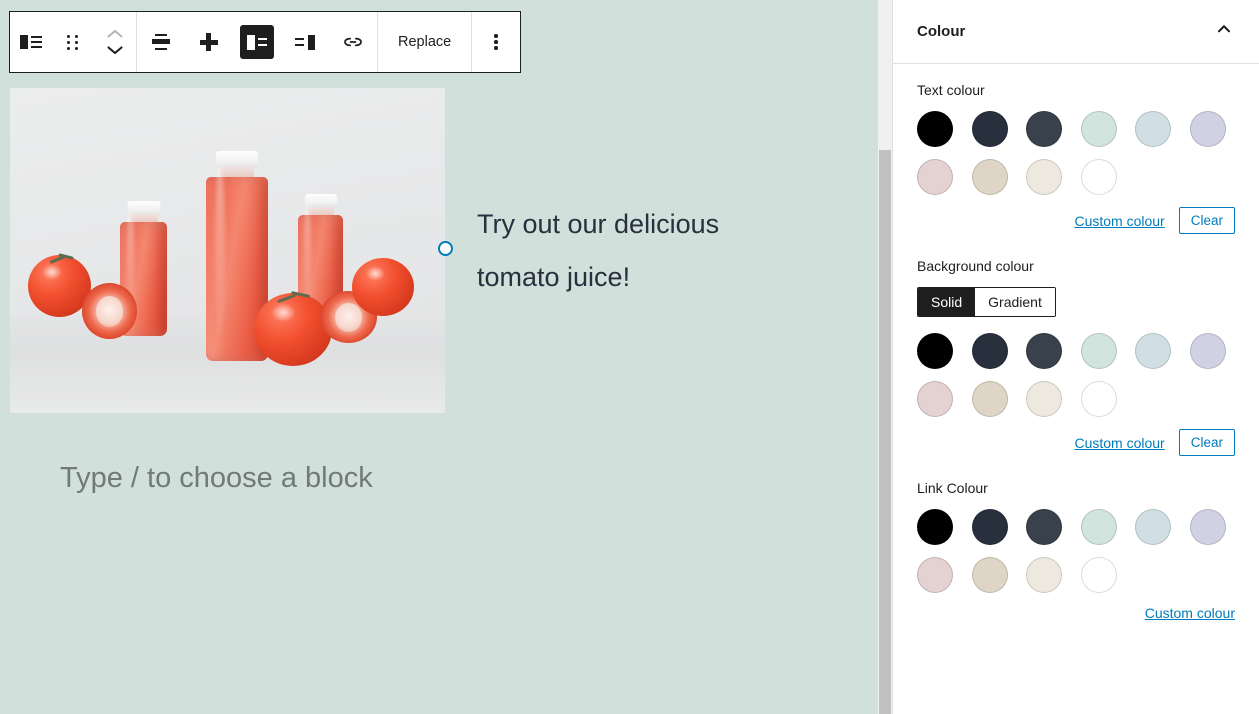  I want to click on show-media-on-right-button, so click(305, 42).